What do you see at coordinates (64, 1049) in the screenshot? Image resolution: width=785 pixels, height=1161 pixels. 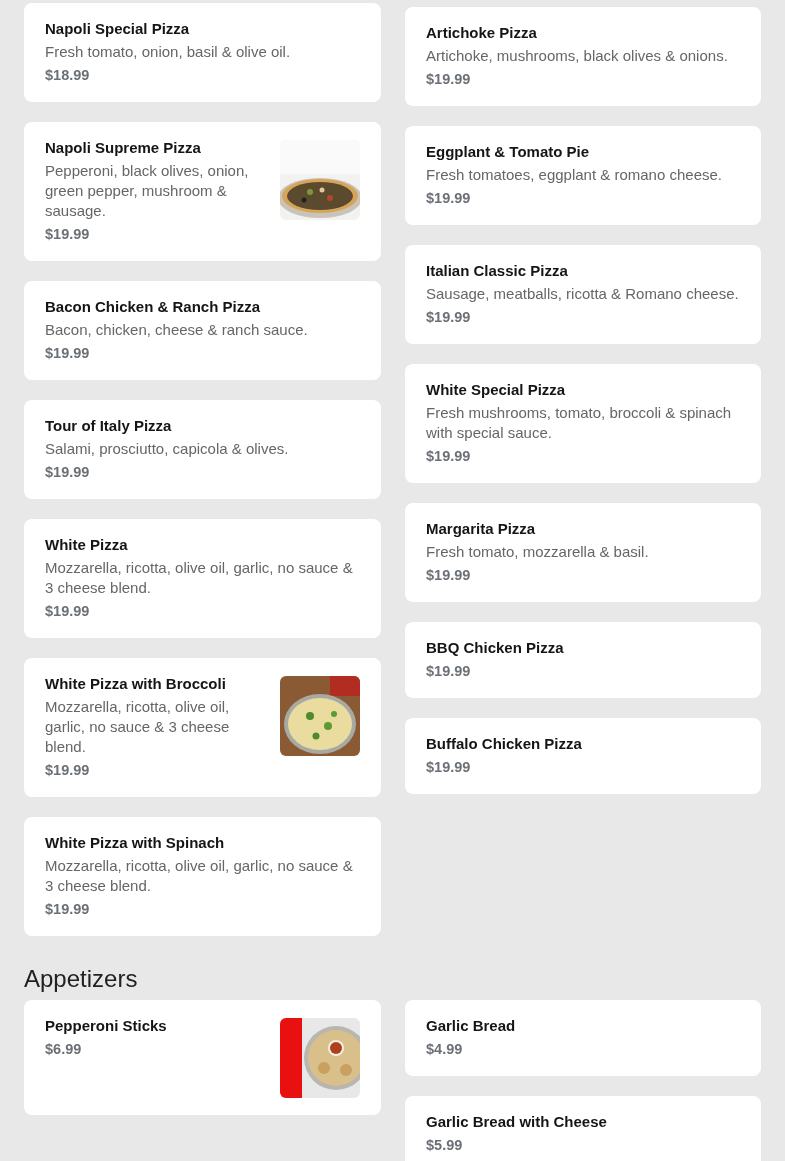 I see `item-price: $6.99` at bounding box center [64, 1049].